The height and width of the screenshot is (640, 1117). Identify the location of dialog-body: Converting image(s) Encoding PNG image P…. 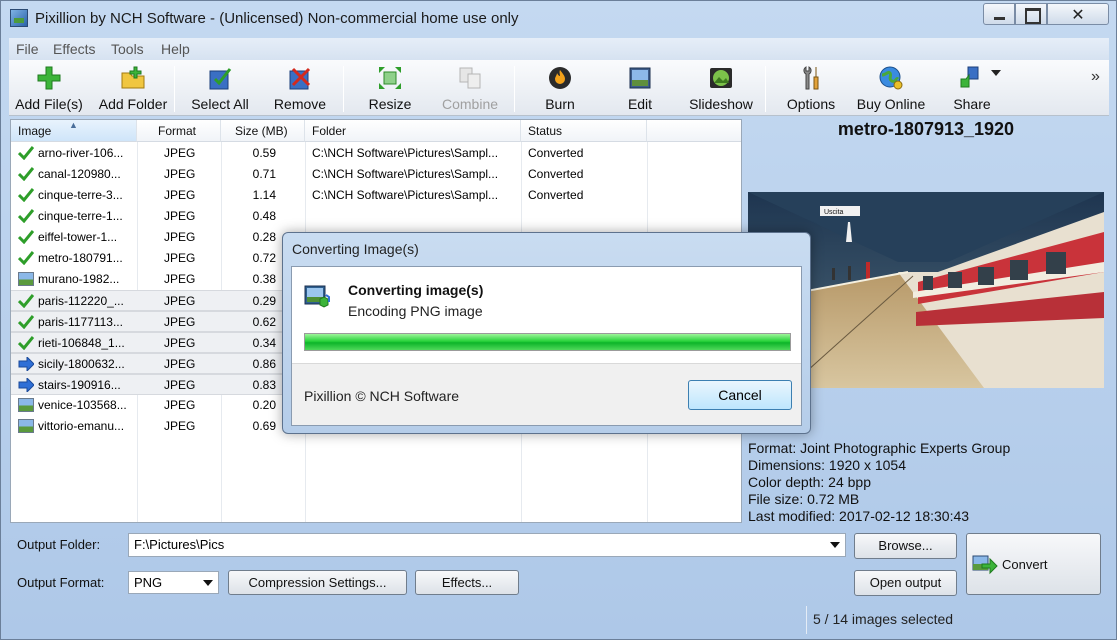
(546, 346).